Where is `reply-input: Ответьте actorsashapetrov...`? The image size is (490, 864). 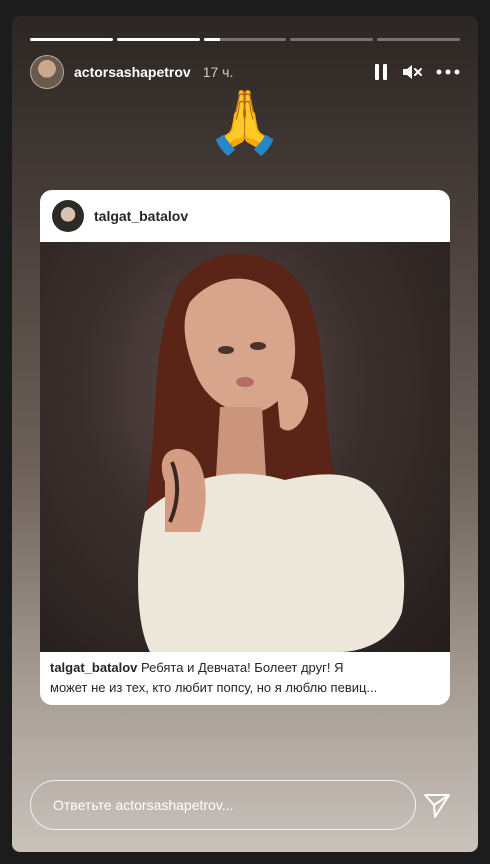
reply-input: Ответьте actorsashapetrov... is located at coordinates (223, 805).